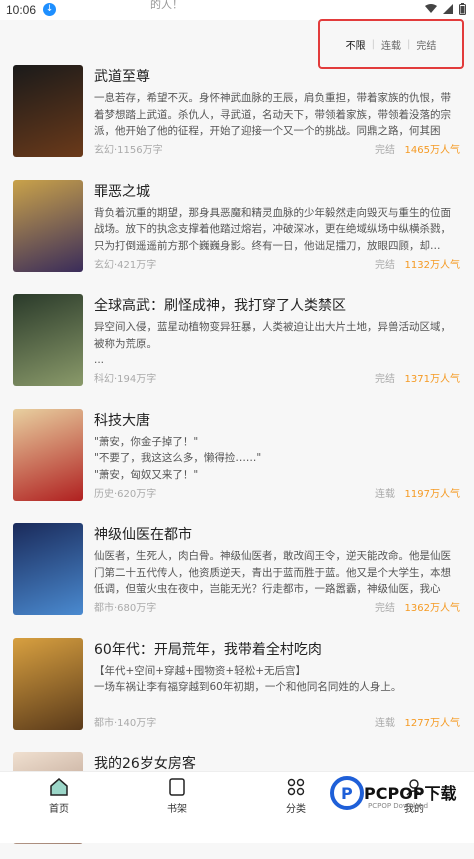 This screenshot has width=474, height=859. Describe the element at coordinates (432, 608) in the screenshot. I see `book-popularity: 1362万人气` at that location.